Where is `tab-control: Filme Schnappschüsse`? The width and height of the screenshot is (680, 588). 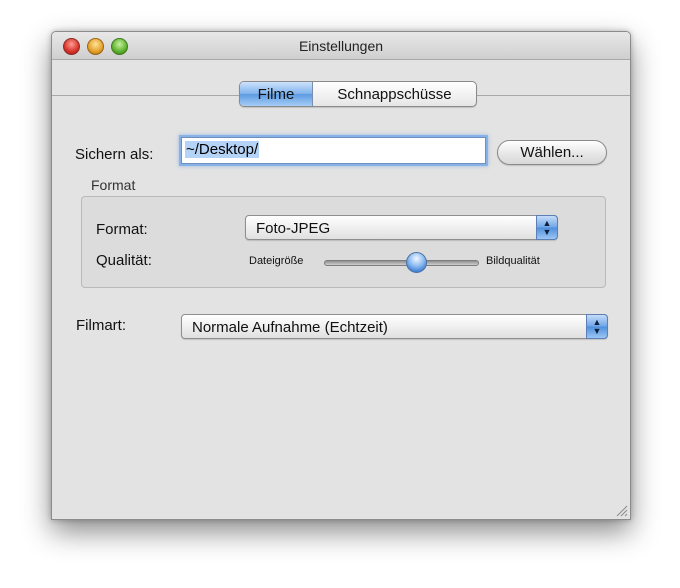 tab-control: Filme Schnappschüsse is located at coordinates (358, 94).